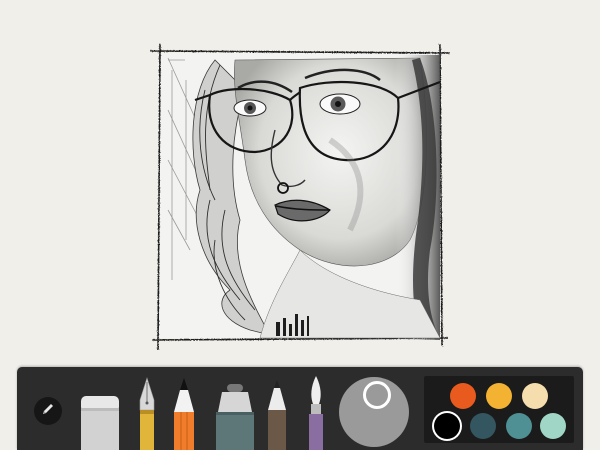 The height and width of the screenshot is (450, 600). What do you see at coordinates (535, 396) in the screenshot?
I see `swatch-cream` at bounding box center [535, 396].